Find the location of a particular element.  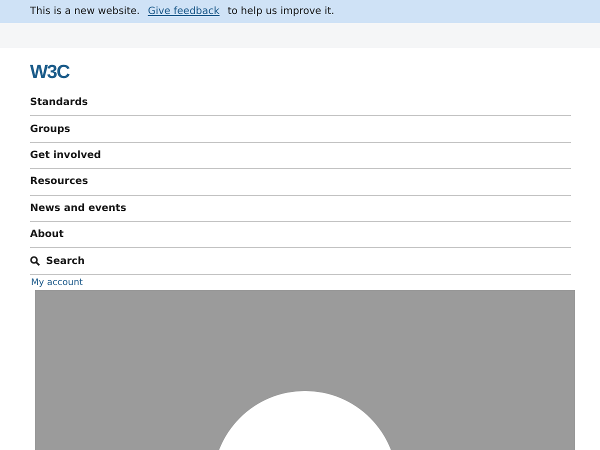

feedback-link: Give feedback is located at coordinates (184, 11).